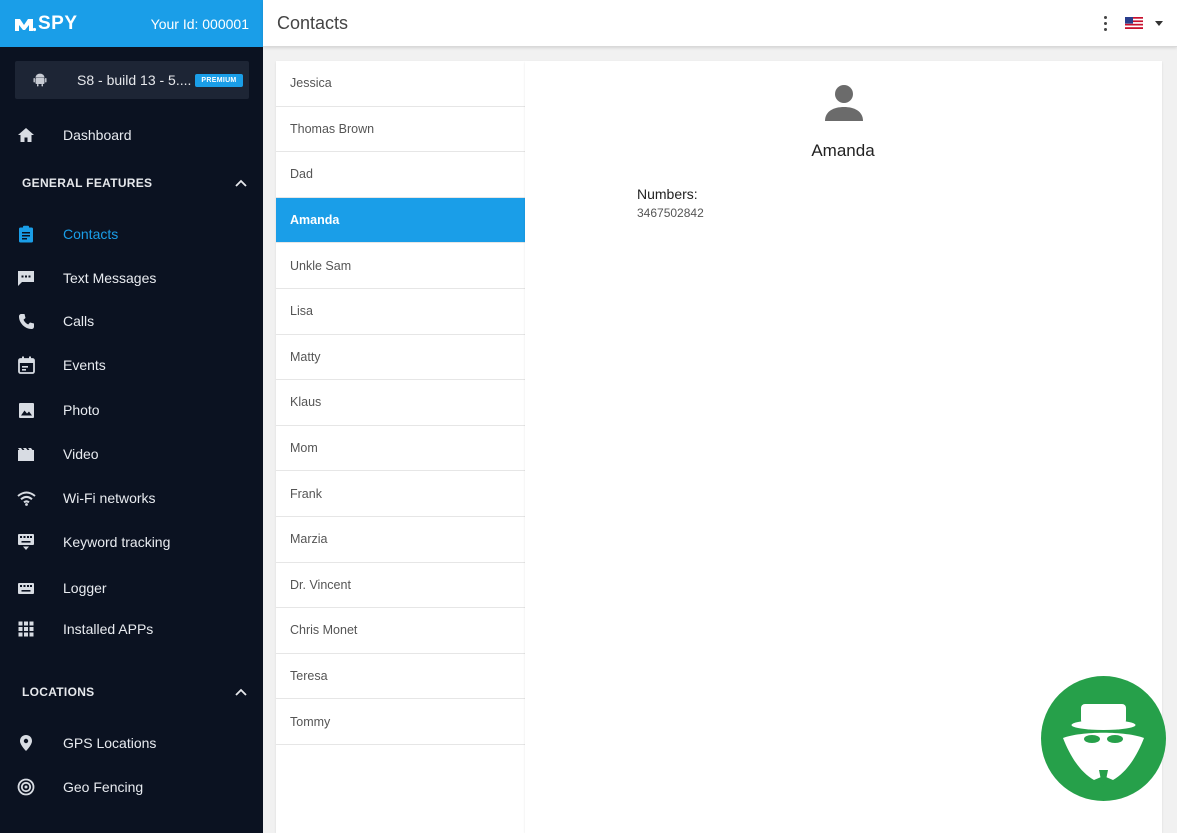  I want to click on grid-icon, so click(26, 629).